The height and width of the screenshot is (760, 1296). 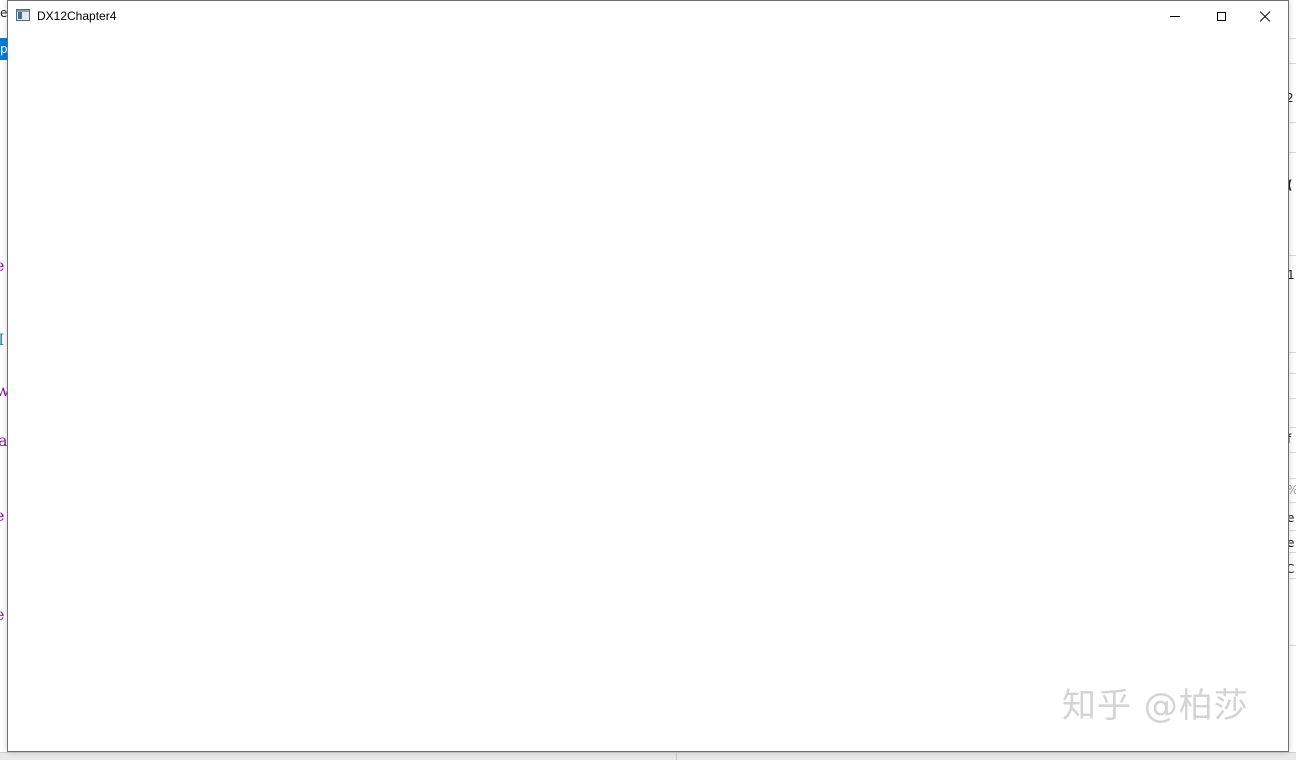 What do you see at coordinates (1155, 706) in the screenshot?
I see `watermark: 知乎 @柏莎` at bounding box center [1155, 706].